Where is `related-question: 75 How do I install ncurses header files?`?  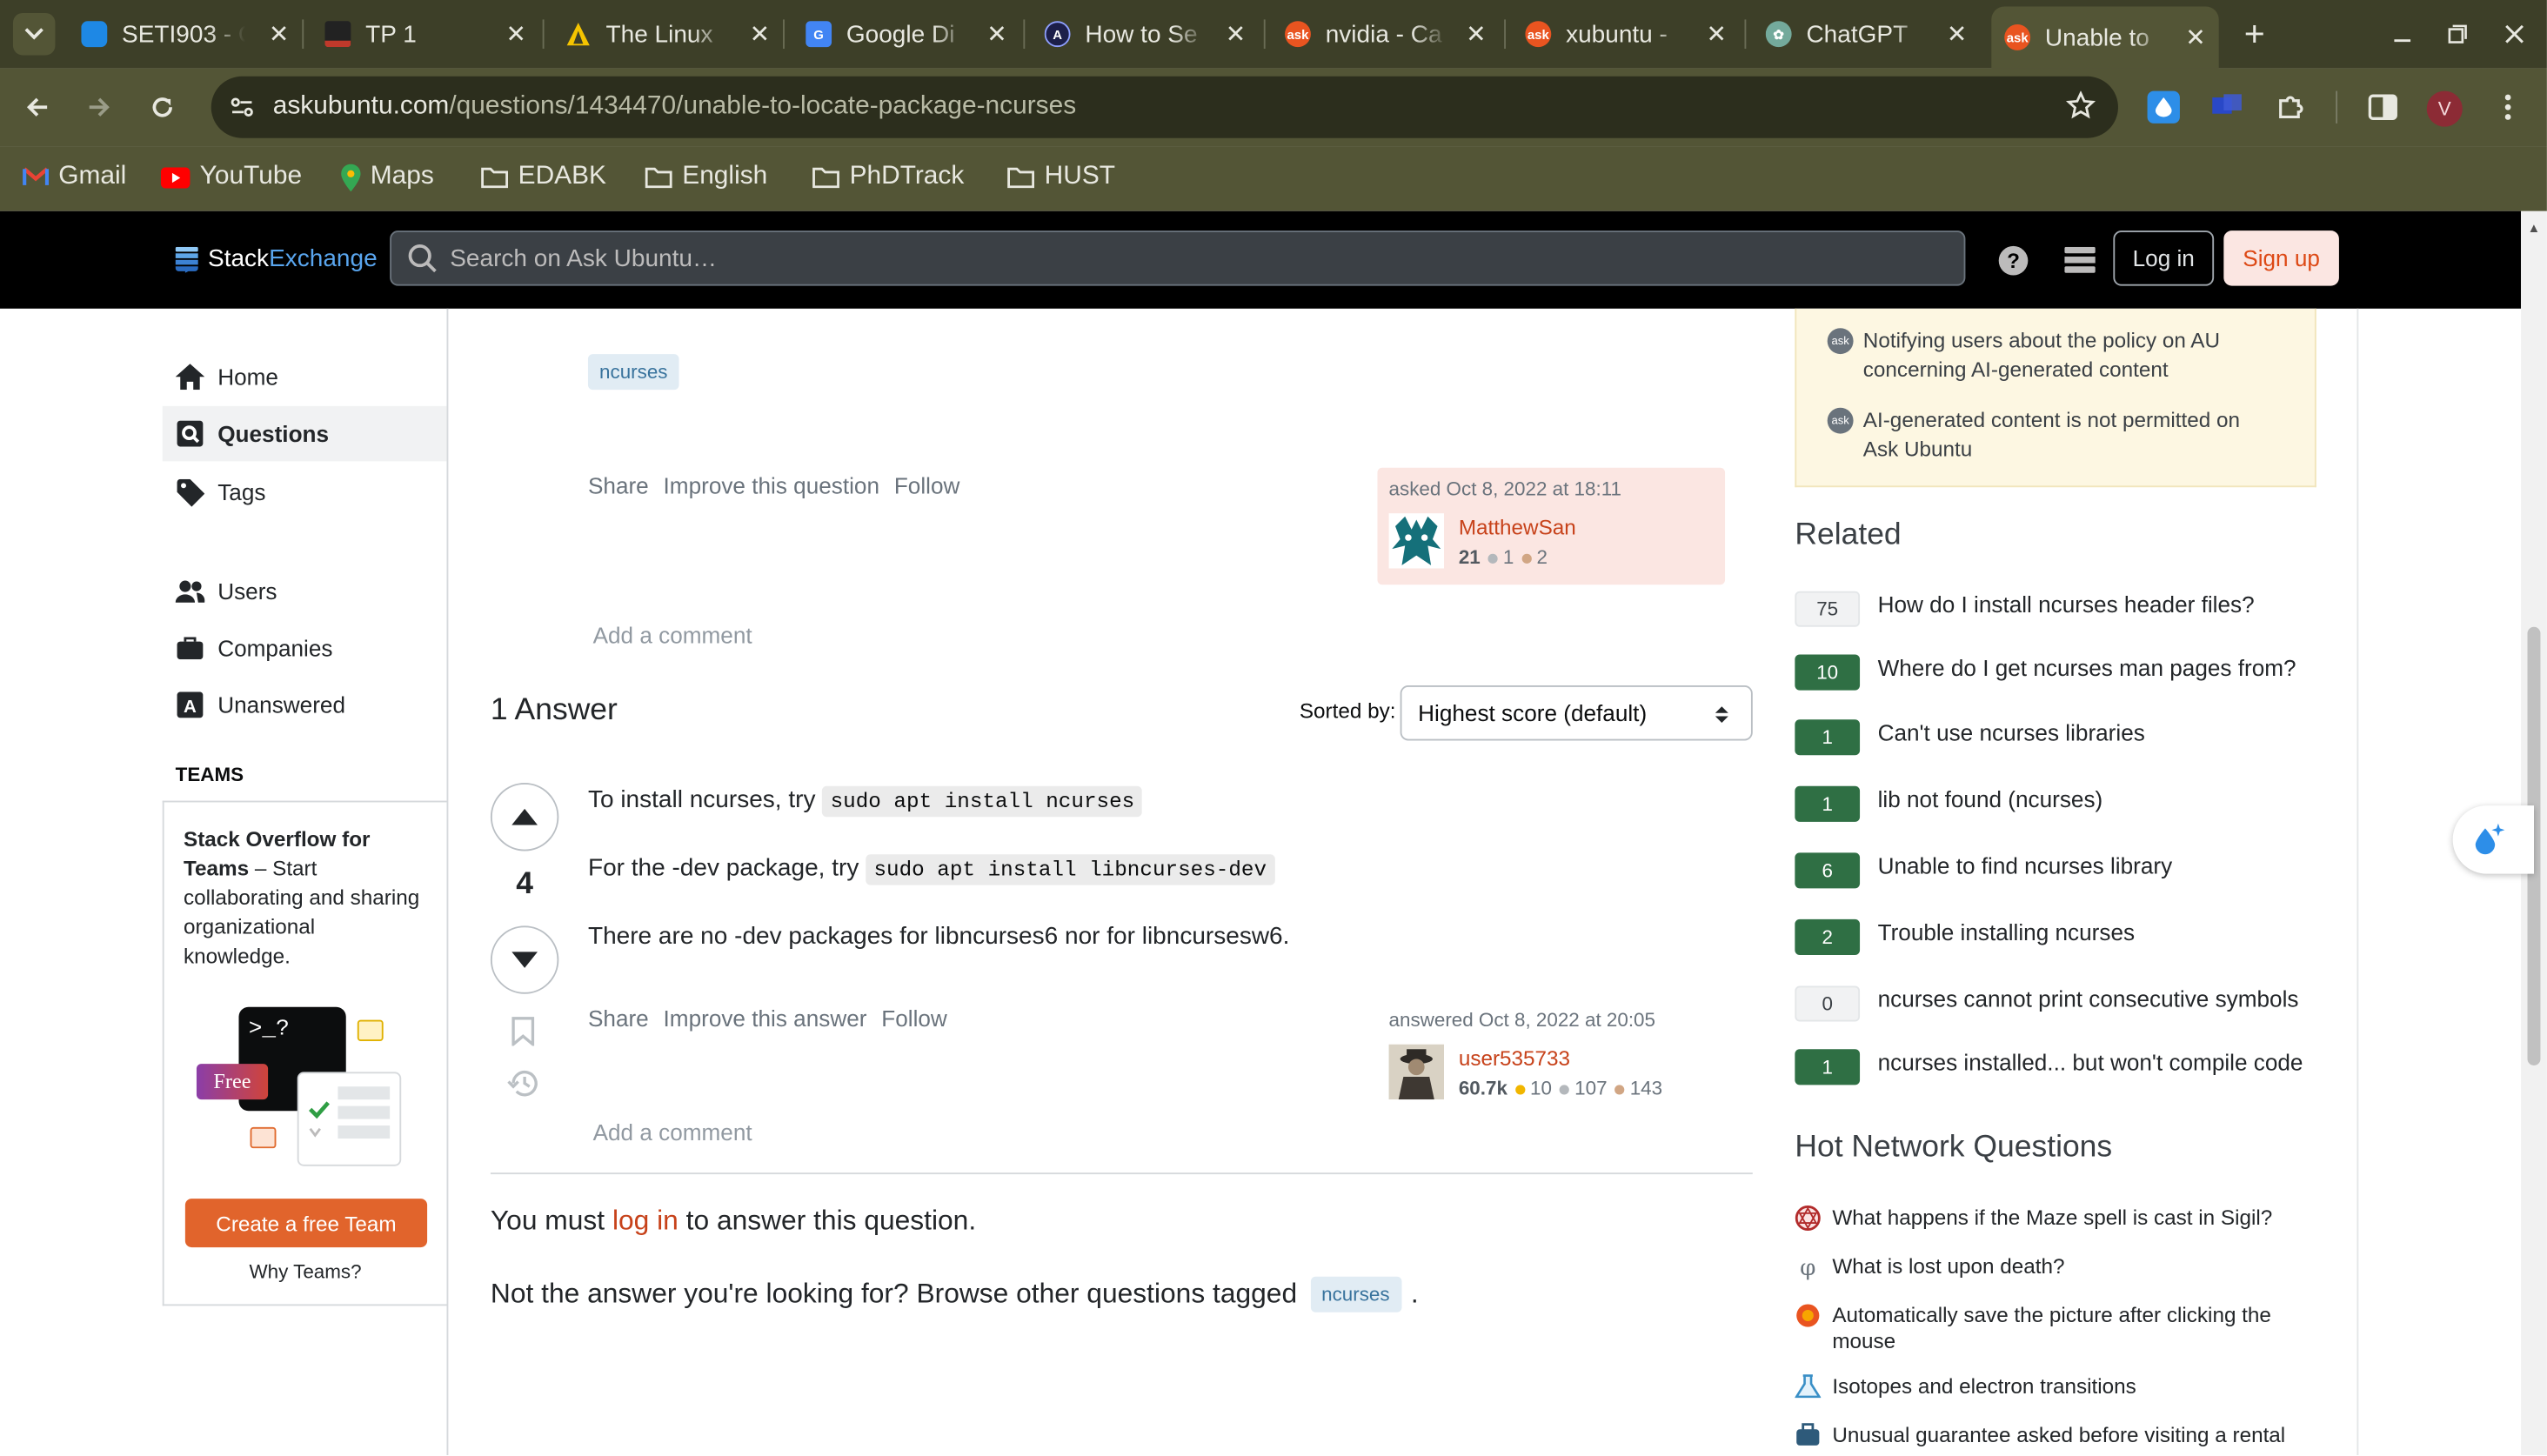 related-question: 75 How do I install ncurses header files? is located at coordinates (2055, 615).